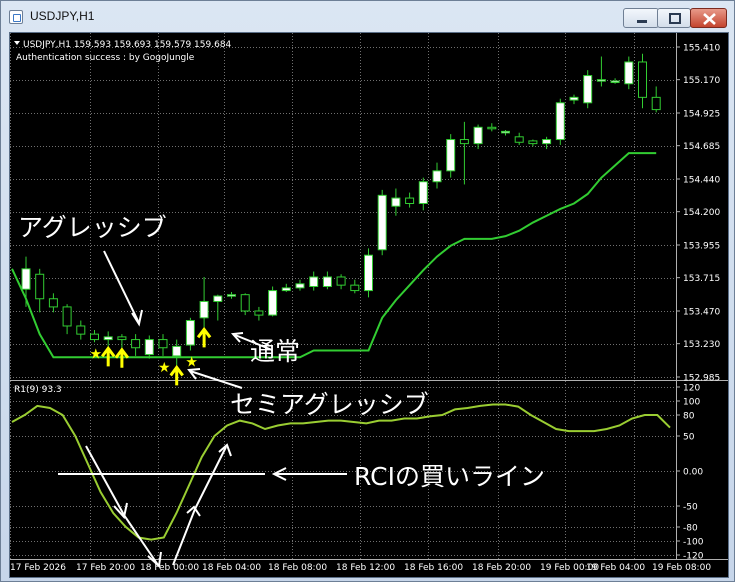 This screenshot has width=735, height=582. I want to click on time-tick-label: 18 Feb 00:00, so click(169, 568).